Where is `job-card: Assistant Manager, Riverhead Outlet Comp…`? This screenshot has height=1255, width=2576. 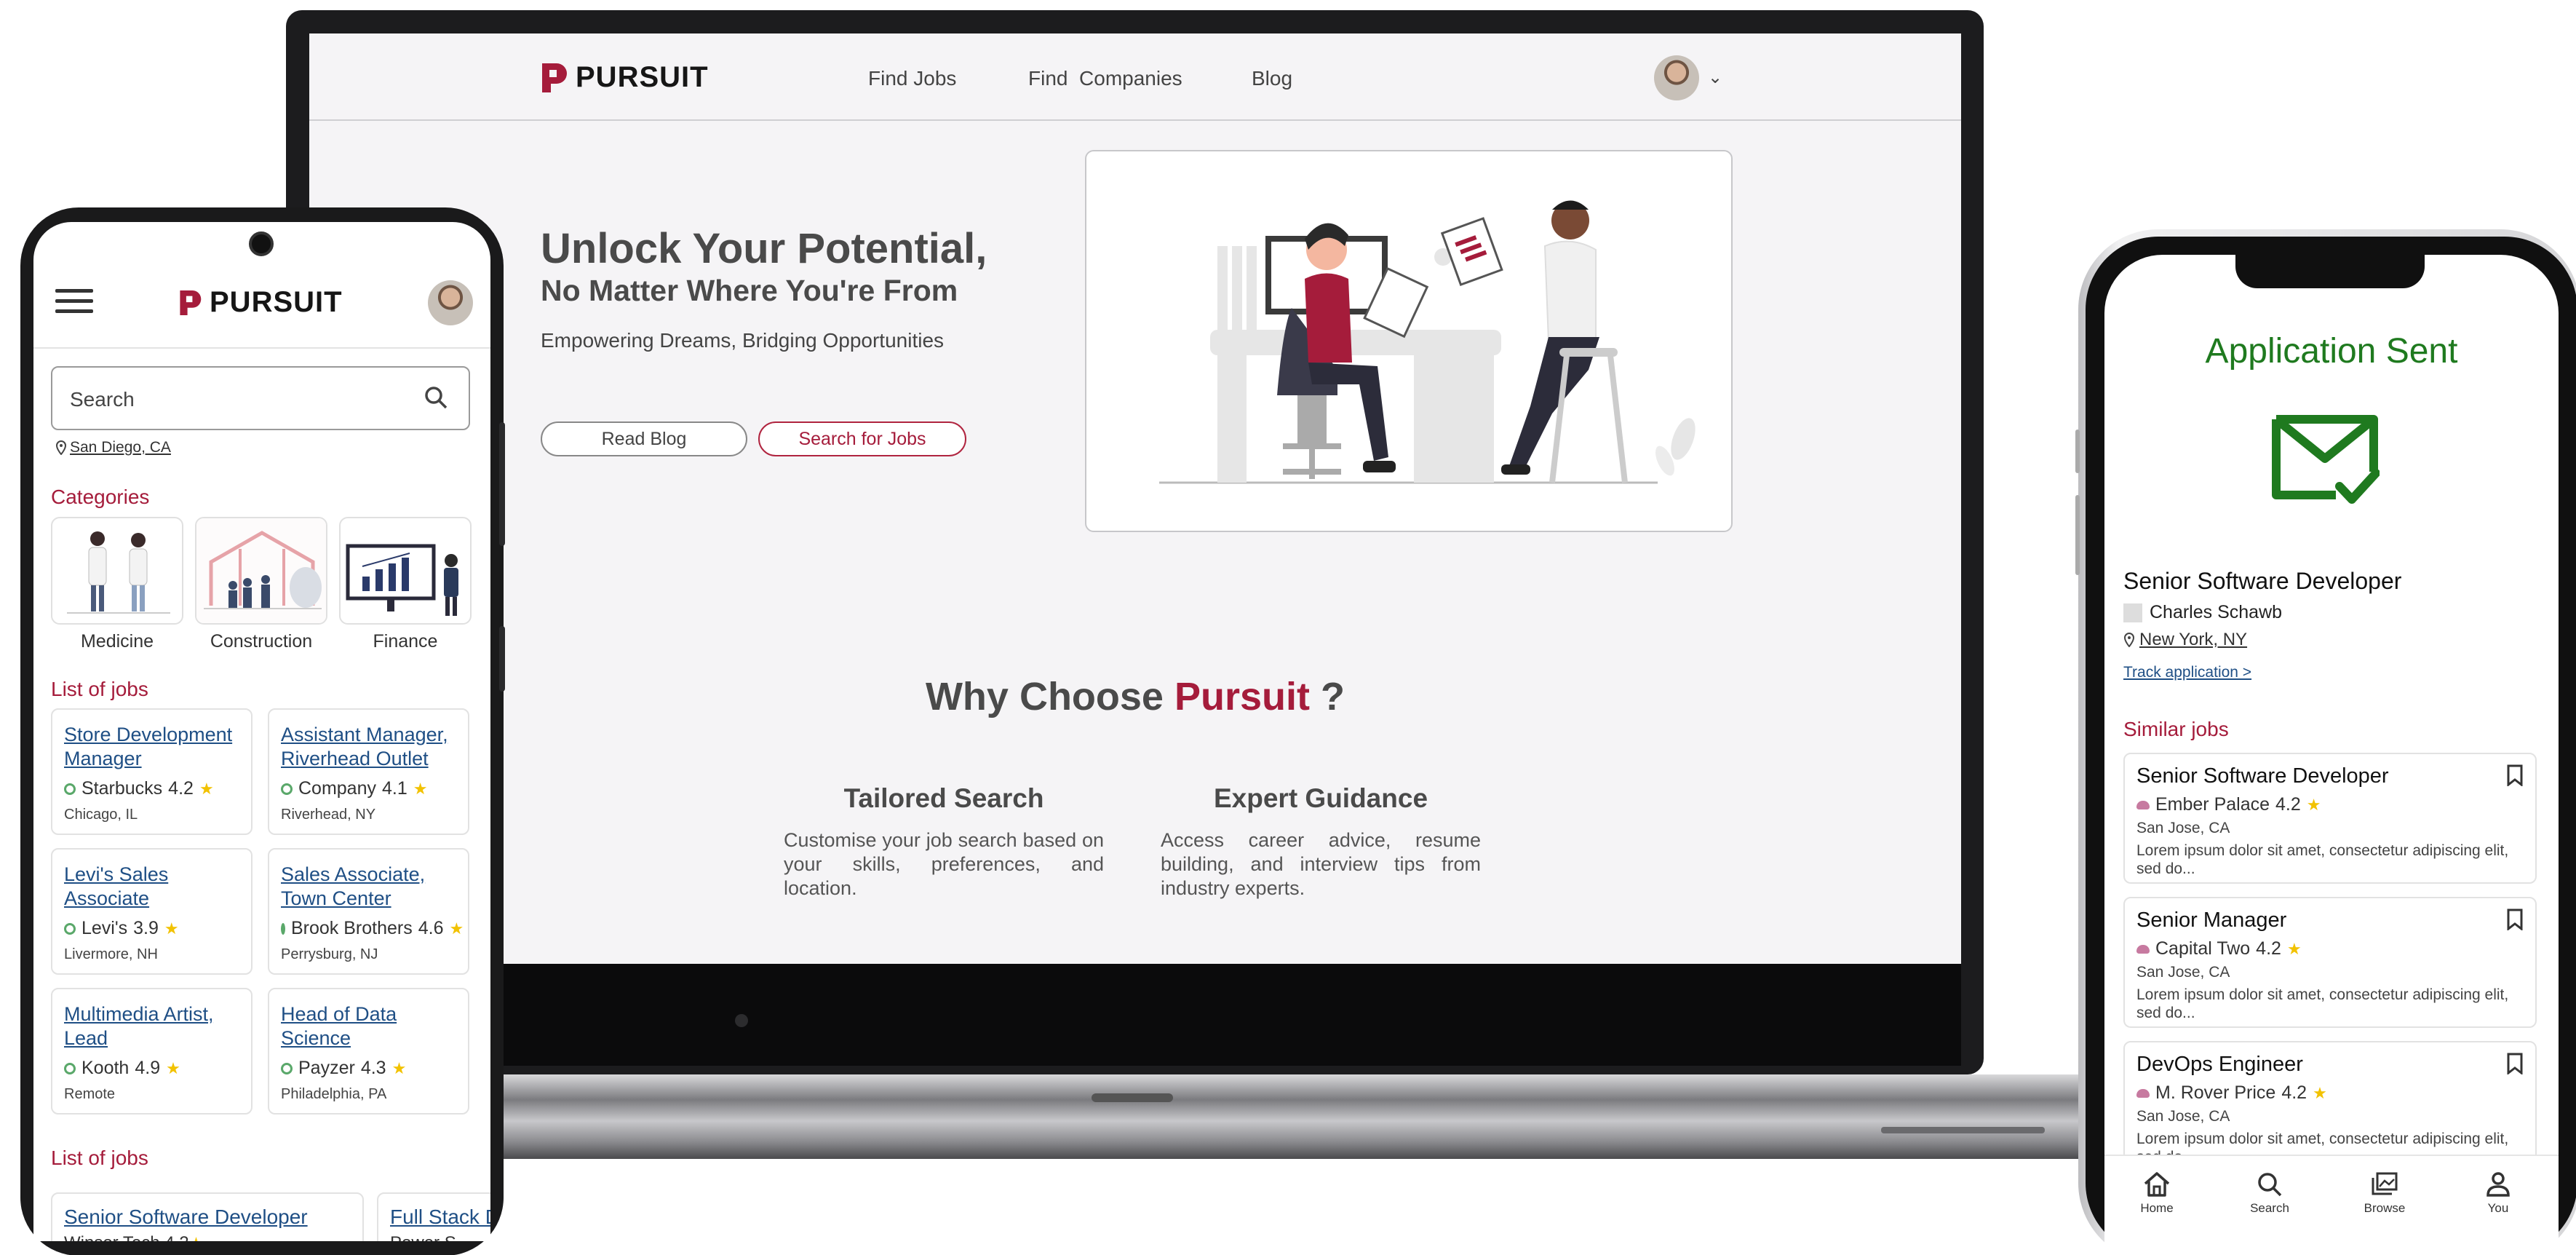
job-card: Assistant Manager, Riverhead Outlet Comp… is located at coordinates (368, 771).